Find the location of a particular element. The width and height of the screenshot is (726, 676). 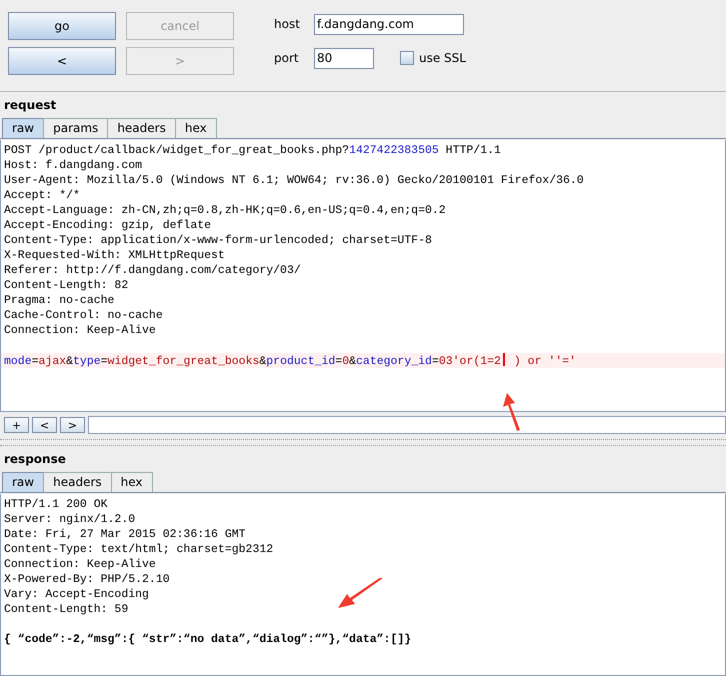

host-field: f.dangdang.com is located at coordinates (389, 24).